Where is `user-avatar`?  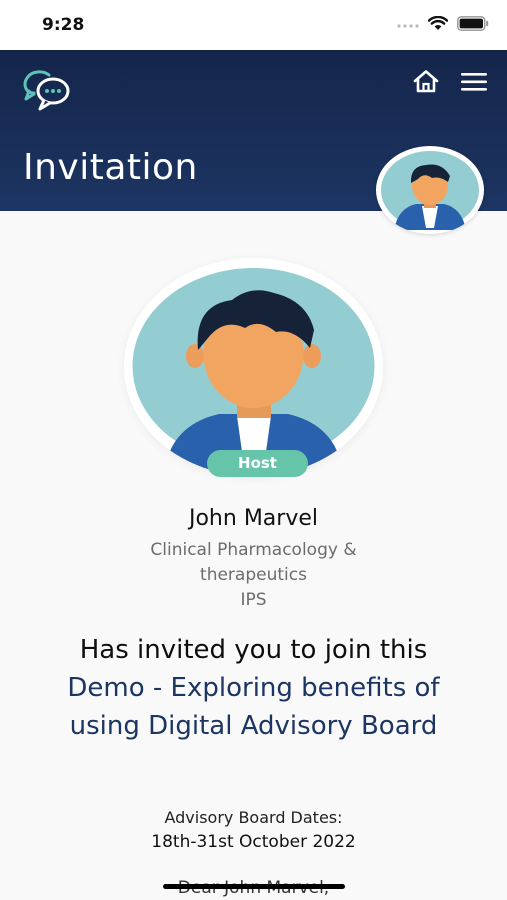
user-avatar is located at coordinates (430, 190).